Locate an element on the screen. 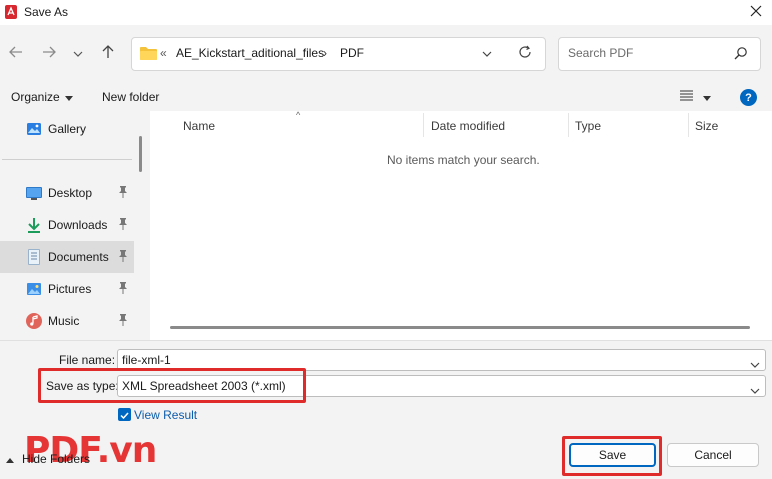  search-placeholder: Search PDF is located at coordinates (601, 53).